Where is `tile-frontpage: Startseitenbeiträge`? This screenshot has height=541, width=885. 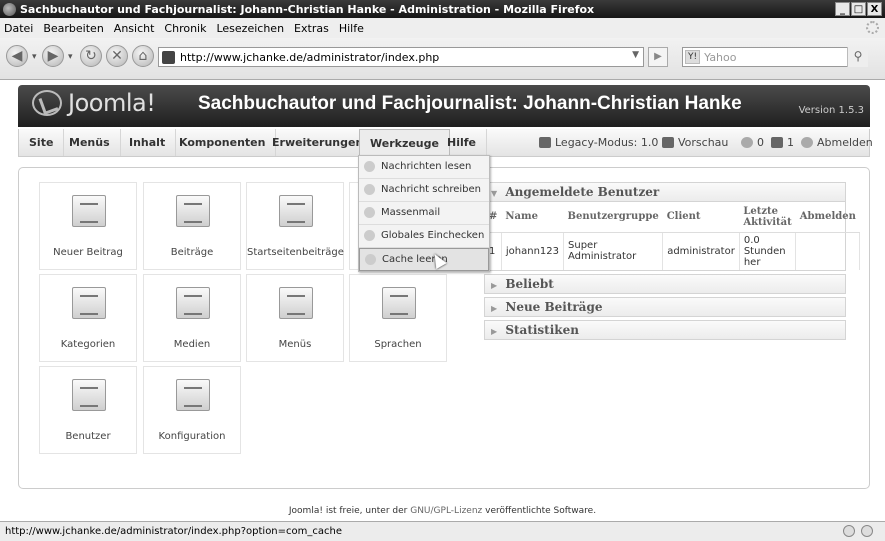 tile-frontpage: Startseitenbeiträge is located at coordinates (295, 226).